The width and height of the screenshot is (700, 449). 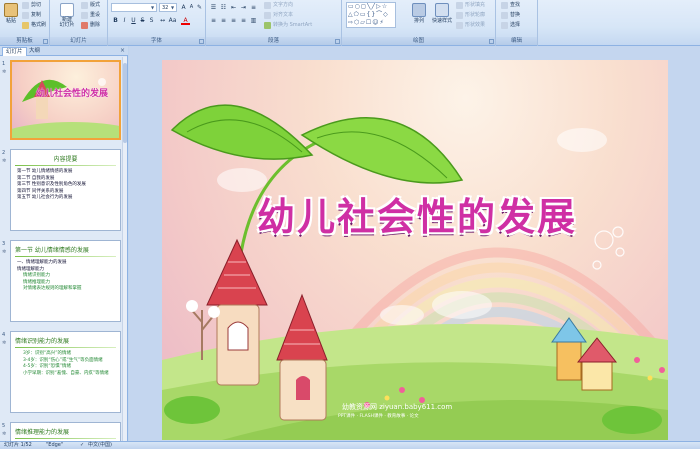 What do you see at coordinates (510, 15) in the screenshot?
I see `replace-button: 替换` at bounding box center [510, 15].